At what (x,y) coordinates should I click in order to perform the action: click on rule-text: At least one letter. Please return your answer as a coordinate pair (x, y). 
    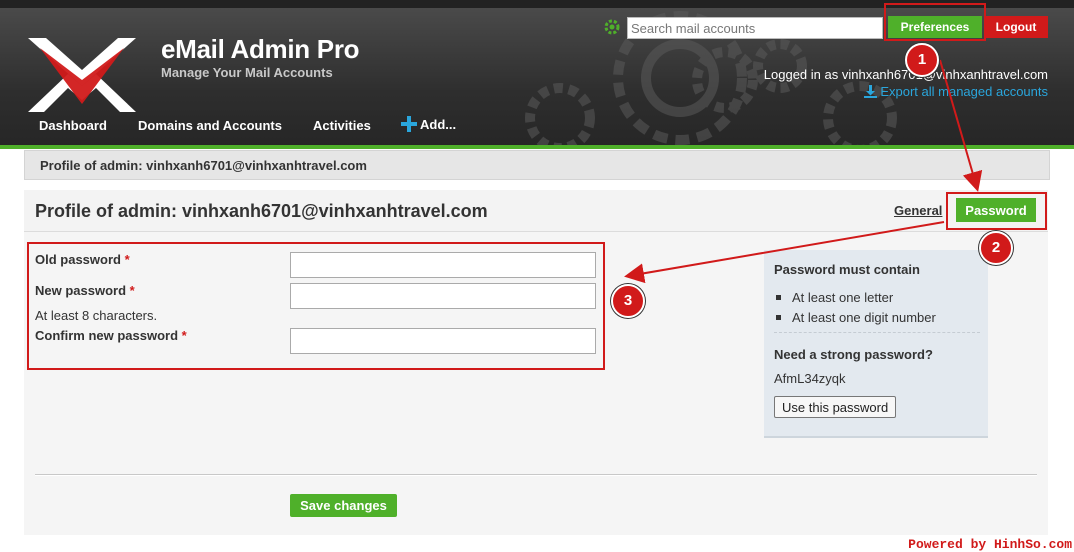
    Looking at the image, I should click on (843, 297).